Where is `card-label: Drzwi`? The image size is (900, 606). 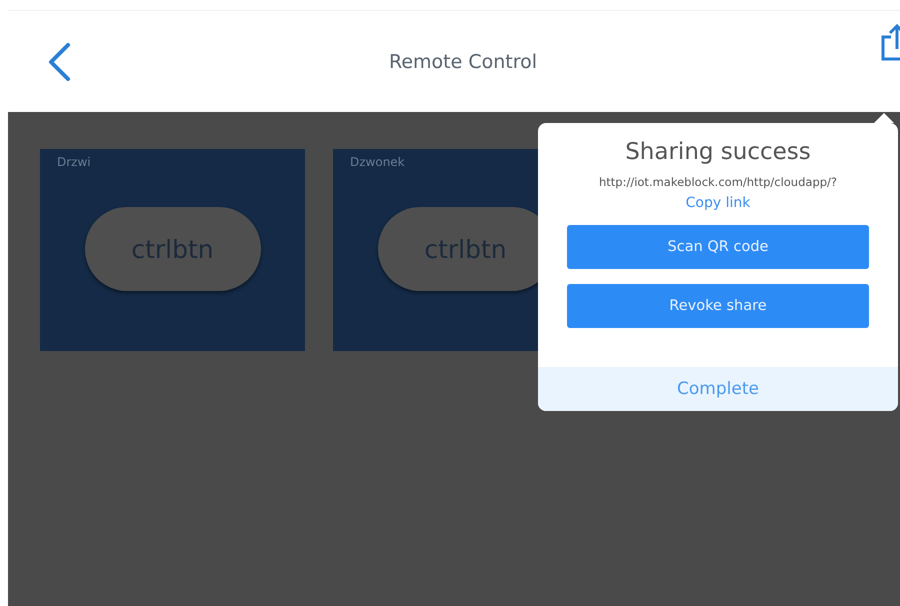 card-label: Drzwi is located at coordinates (74, 162).